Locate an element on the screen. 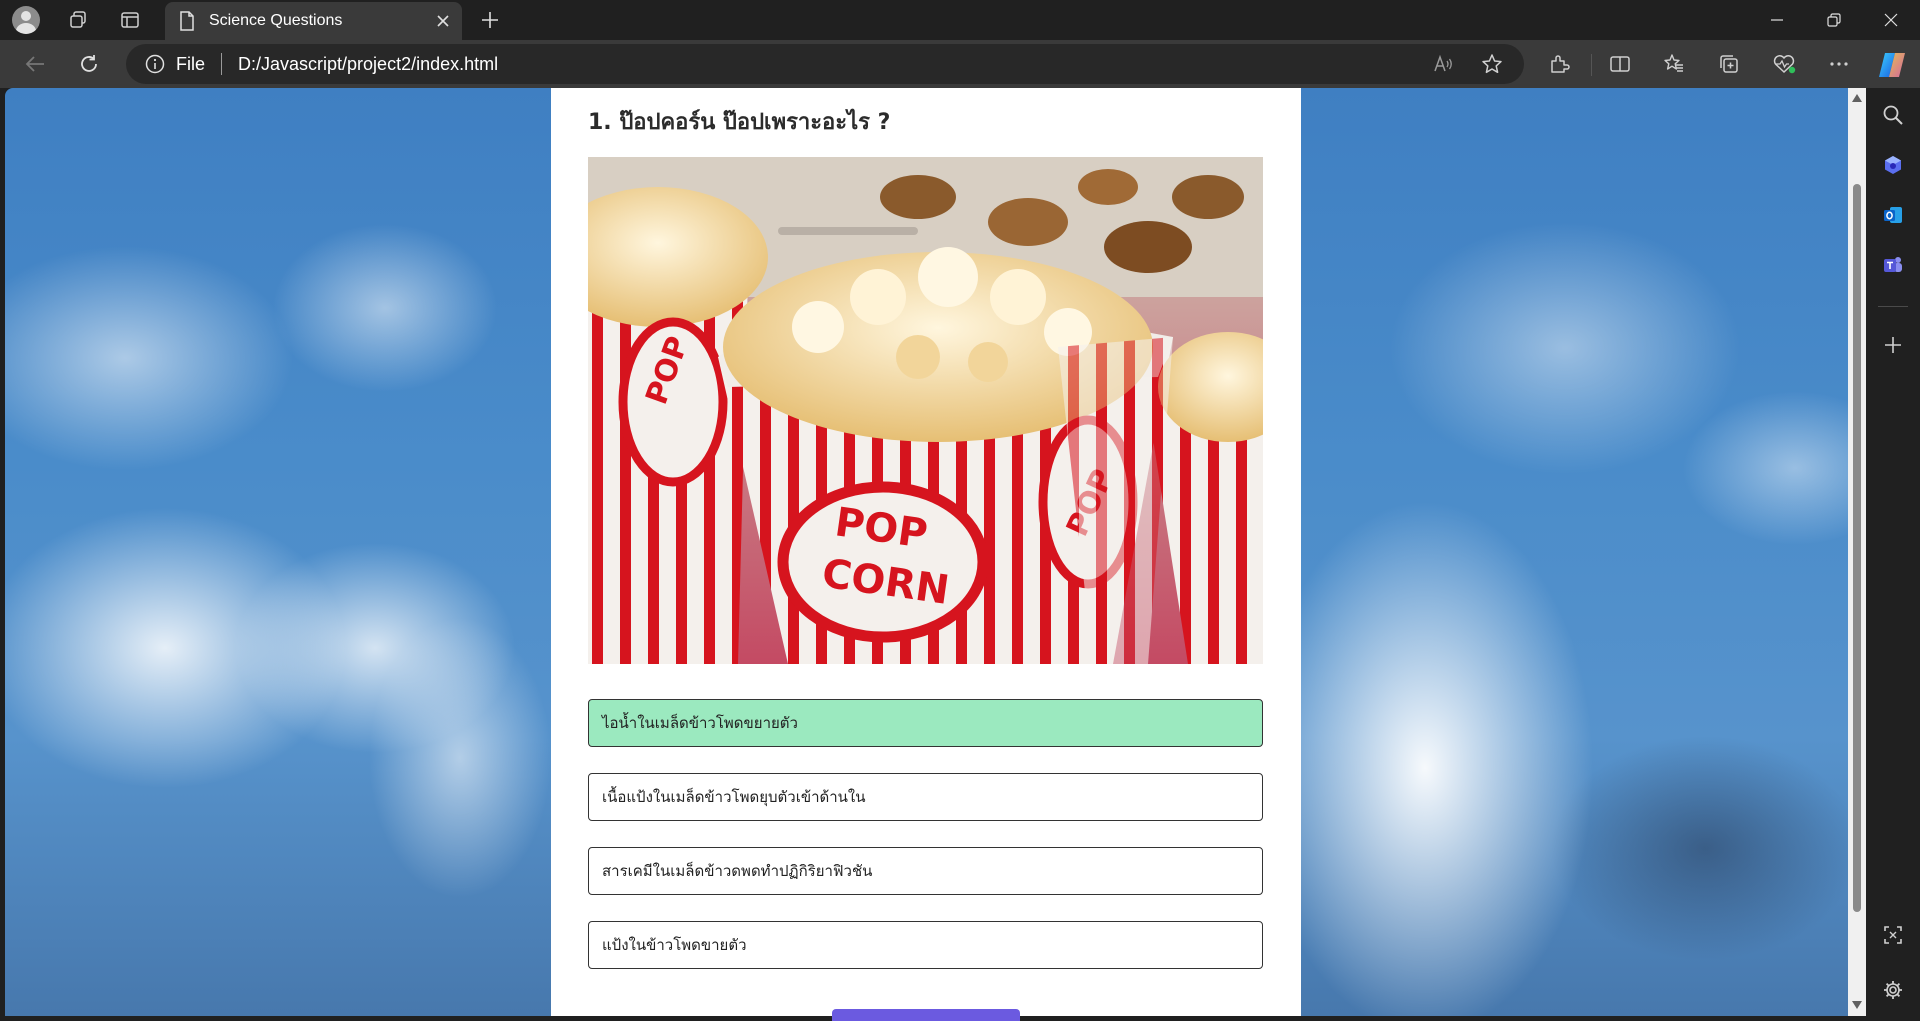 The height and width of the screenshot is (1021, 1920). profile-button is located at coordinates (26, 20).